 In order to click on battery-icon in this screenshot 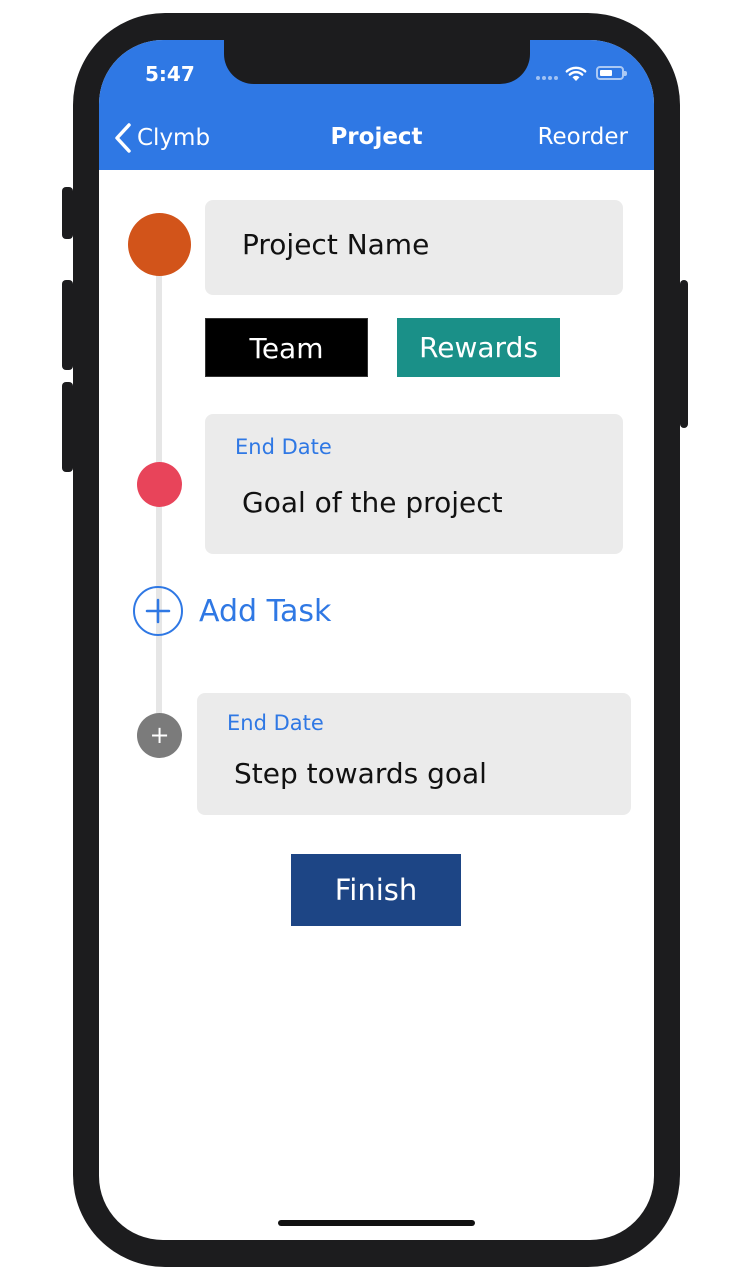, I will do `click(611, 73)`.